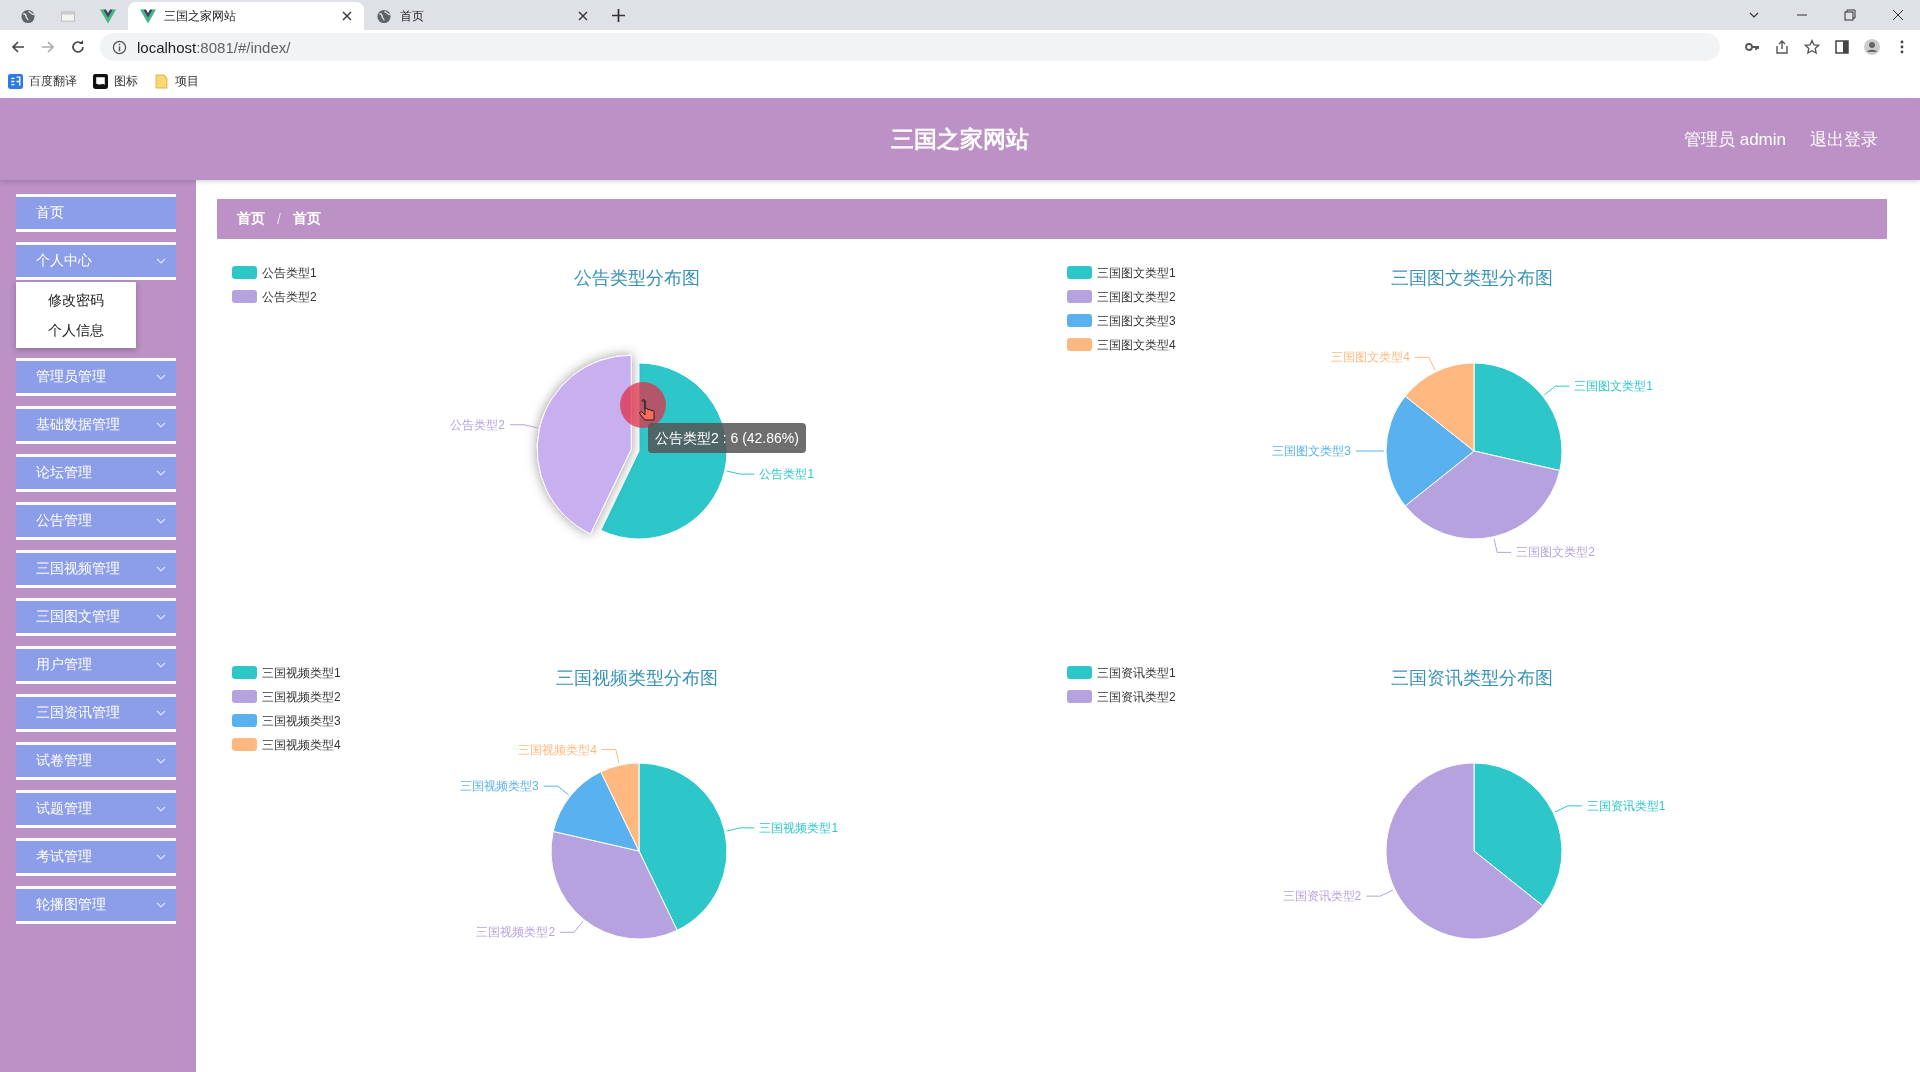 This screenshot has width=1920, height=1072. I want to click on slice-label: 三国视频类型4, so click(557, 749).